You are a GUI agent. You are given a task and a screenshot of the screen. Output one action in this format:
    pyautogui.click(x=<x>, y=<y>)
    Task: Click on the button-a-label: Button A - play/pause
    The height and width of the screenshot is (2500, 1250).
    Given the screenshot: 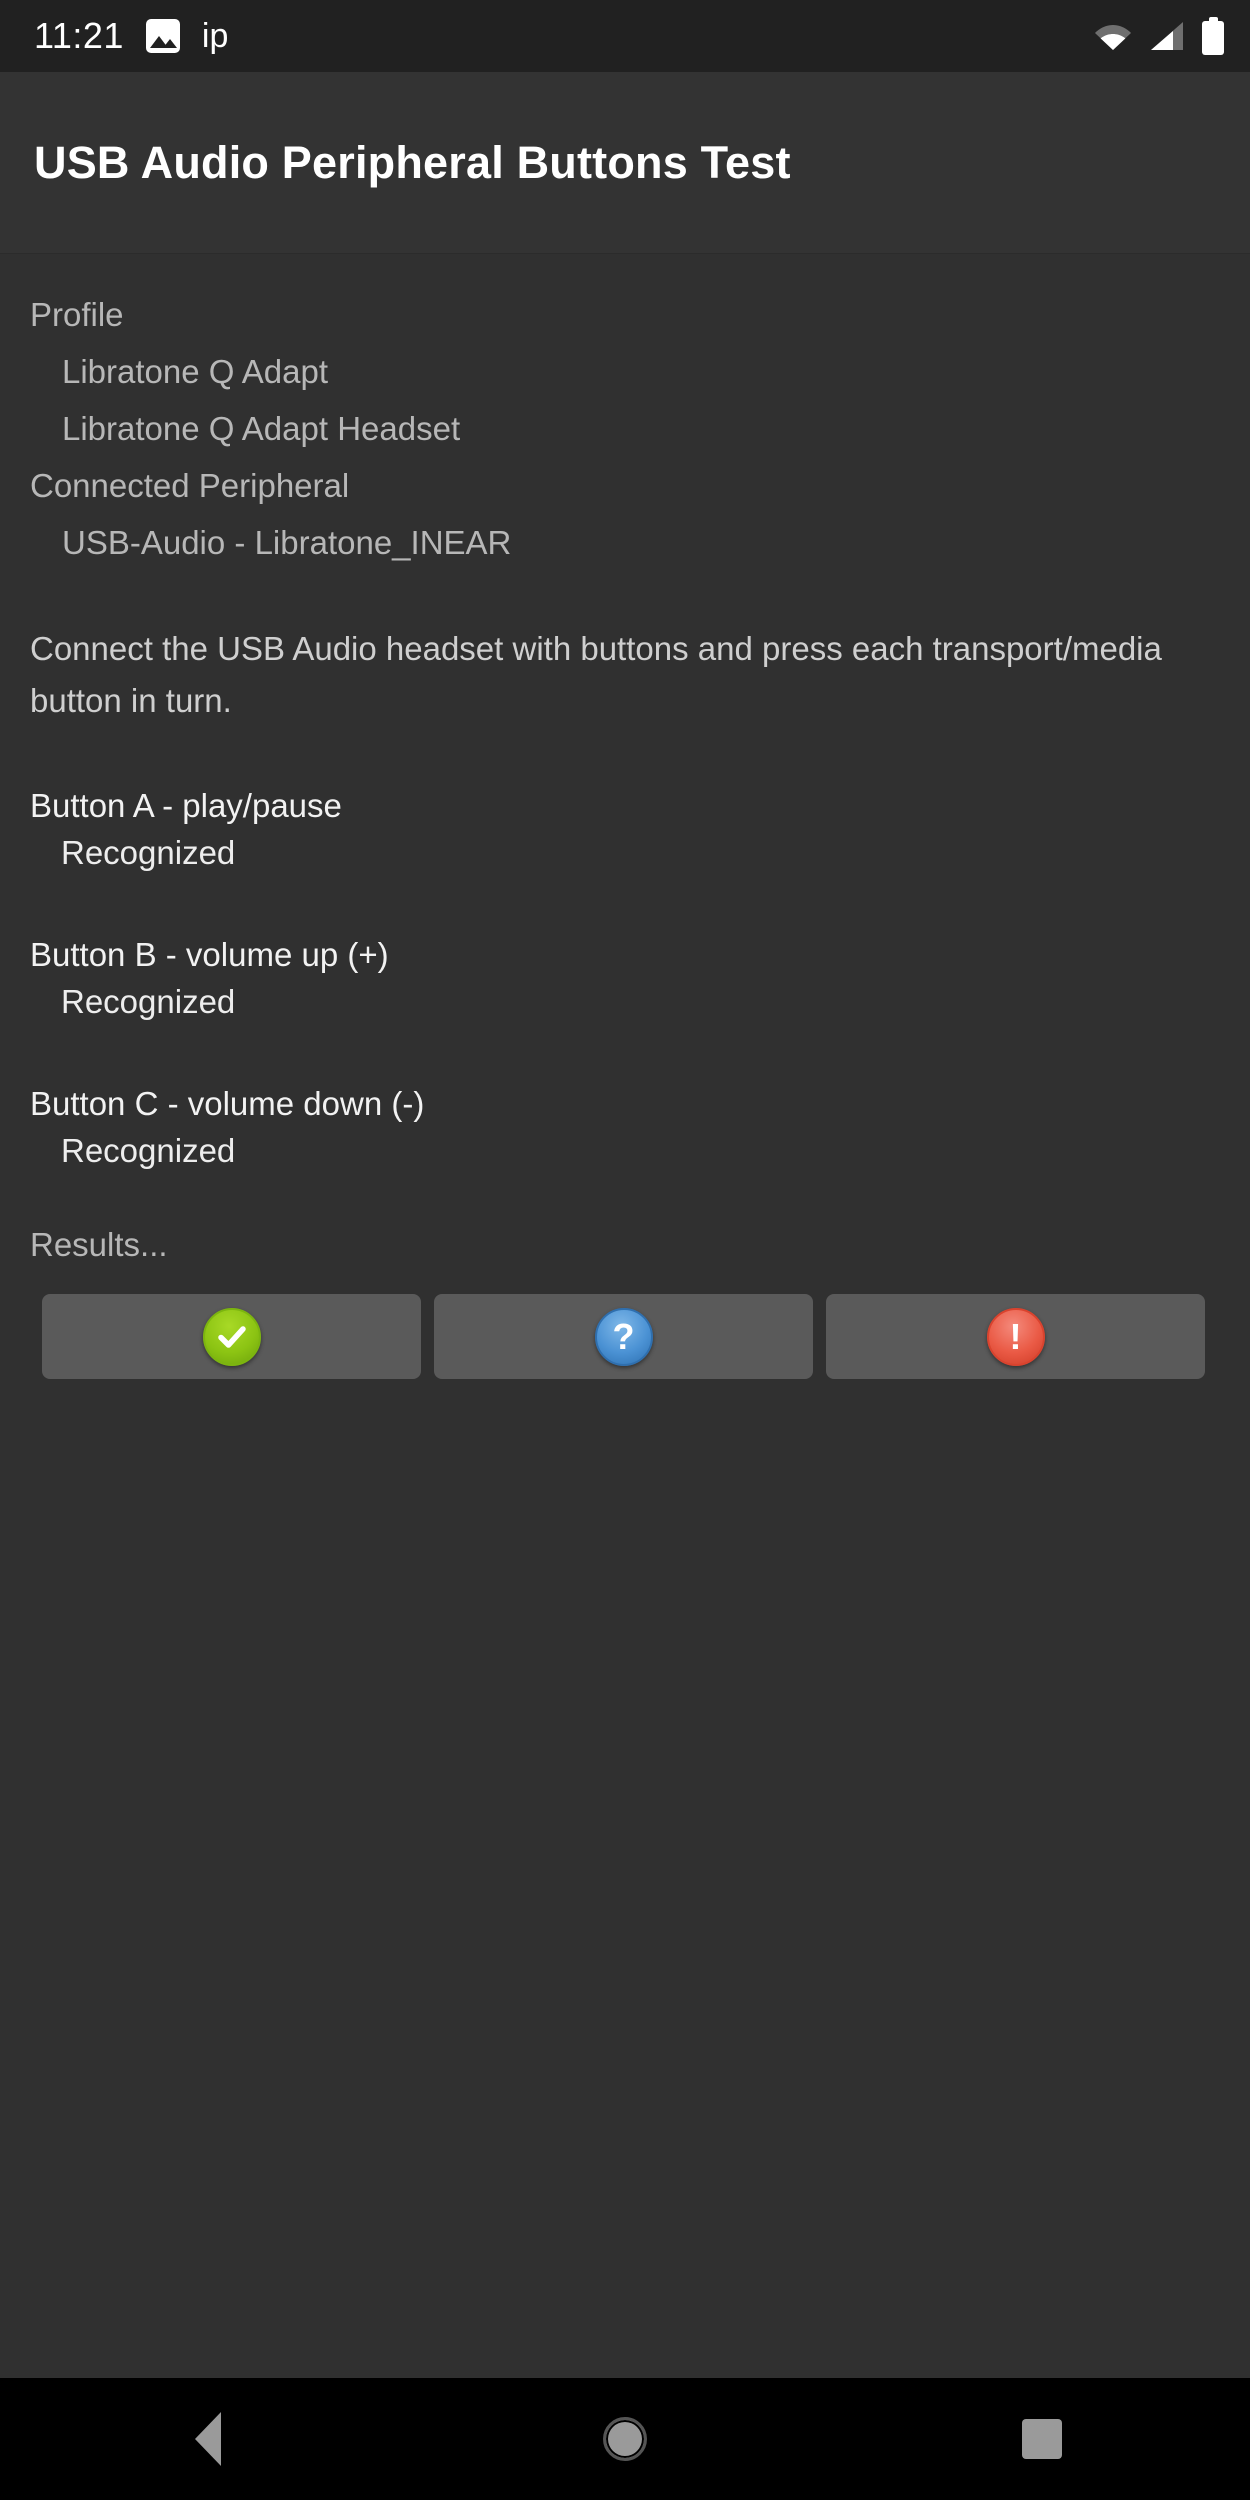 What is the action you would take?
    pyautogui.click(x=186, y=805)
    